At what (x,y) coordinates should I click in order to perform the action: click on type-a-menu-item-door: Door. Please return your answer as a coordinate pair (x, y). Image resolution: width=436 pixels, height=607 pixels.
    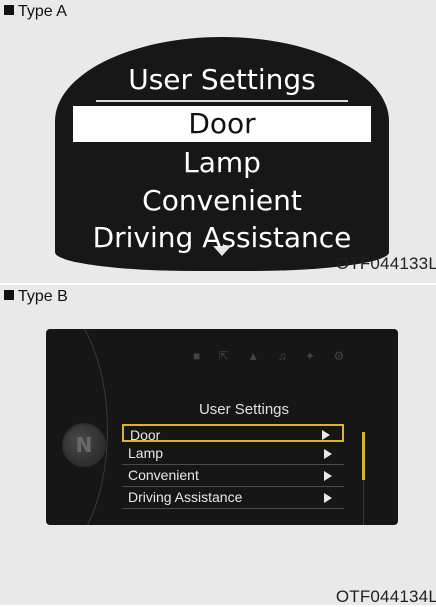
    Looking at the image, I should click on (222, 124).